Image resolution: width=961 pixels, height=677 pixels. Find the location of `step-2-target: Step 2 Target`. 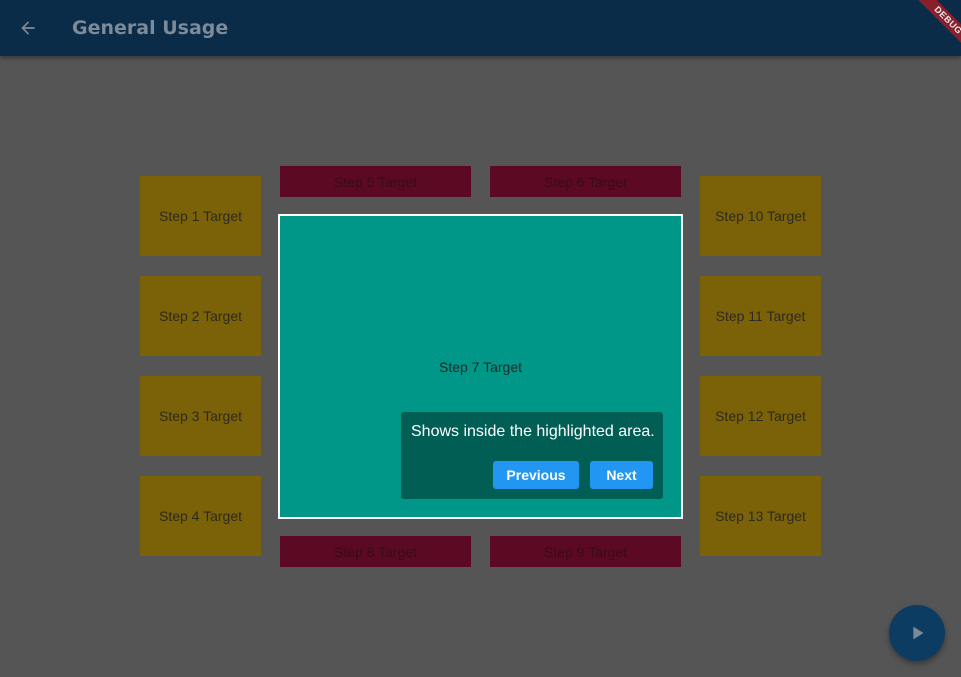

step-2-target: Step 2 Target is located at coordinates (200, 316).